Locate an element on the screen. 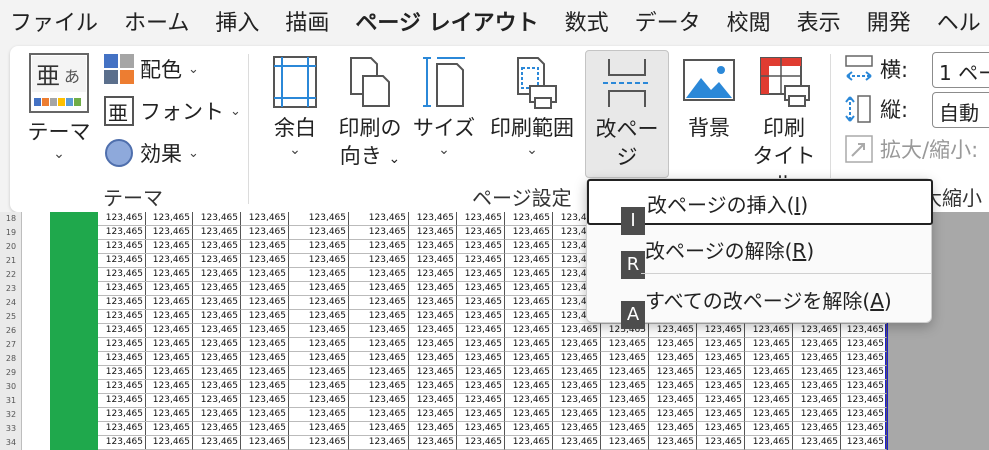 The image size is (989, 450). row-number: 31 is located at coordinates (11, 401).